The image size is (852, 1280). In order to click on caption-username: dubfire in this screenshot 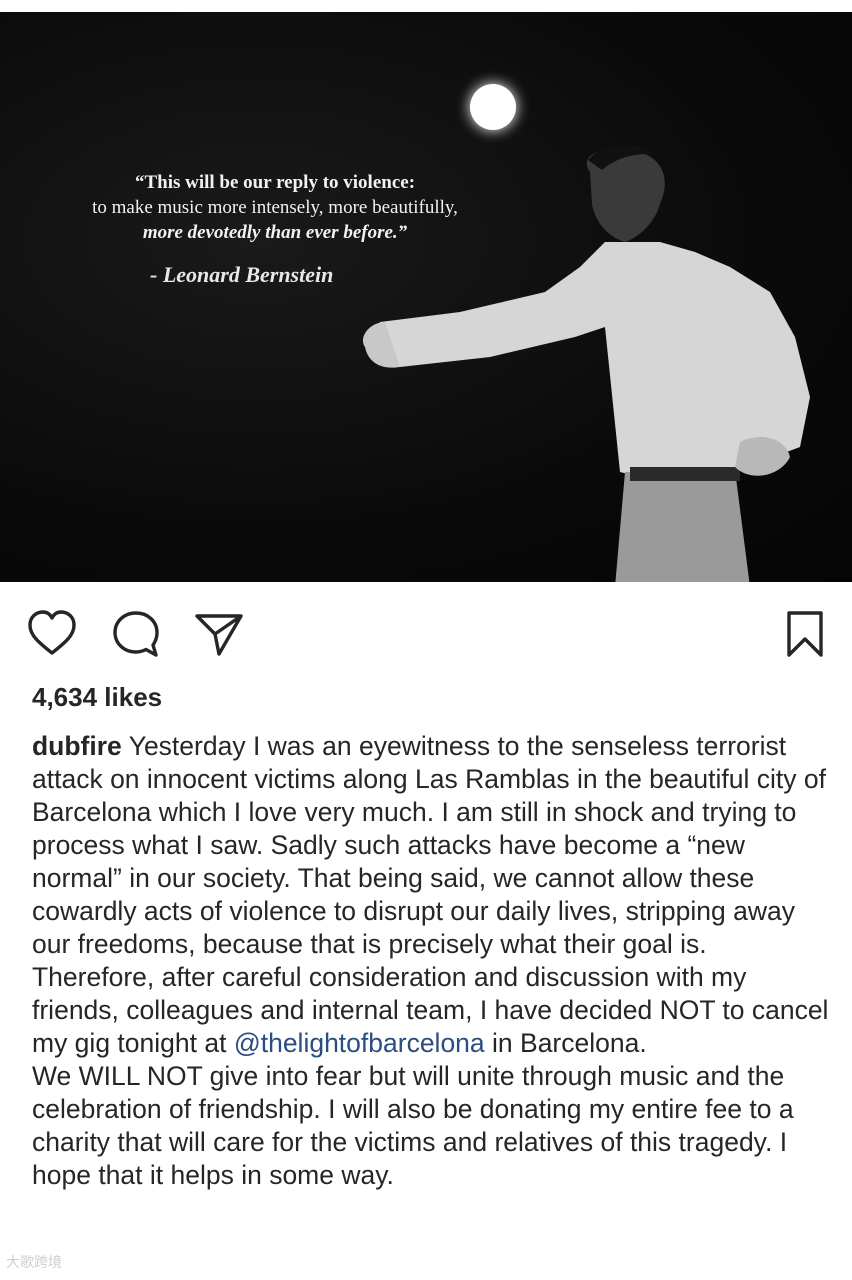, I will do `click(77, 746)`.